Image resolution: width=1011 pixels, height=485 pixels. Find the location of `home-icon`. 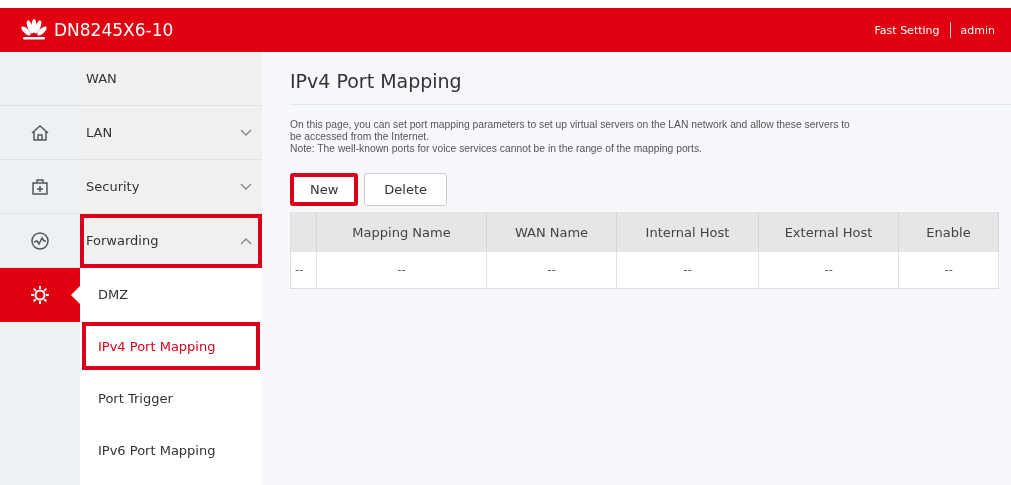

home-icon is located at coordinates (40, 132).